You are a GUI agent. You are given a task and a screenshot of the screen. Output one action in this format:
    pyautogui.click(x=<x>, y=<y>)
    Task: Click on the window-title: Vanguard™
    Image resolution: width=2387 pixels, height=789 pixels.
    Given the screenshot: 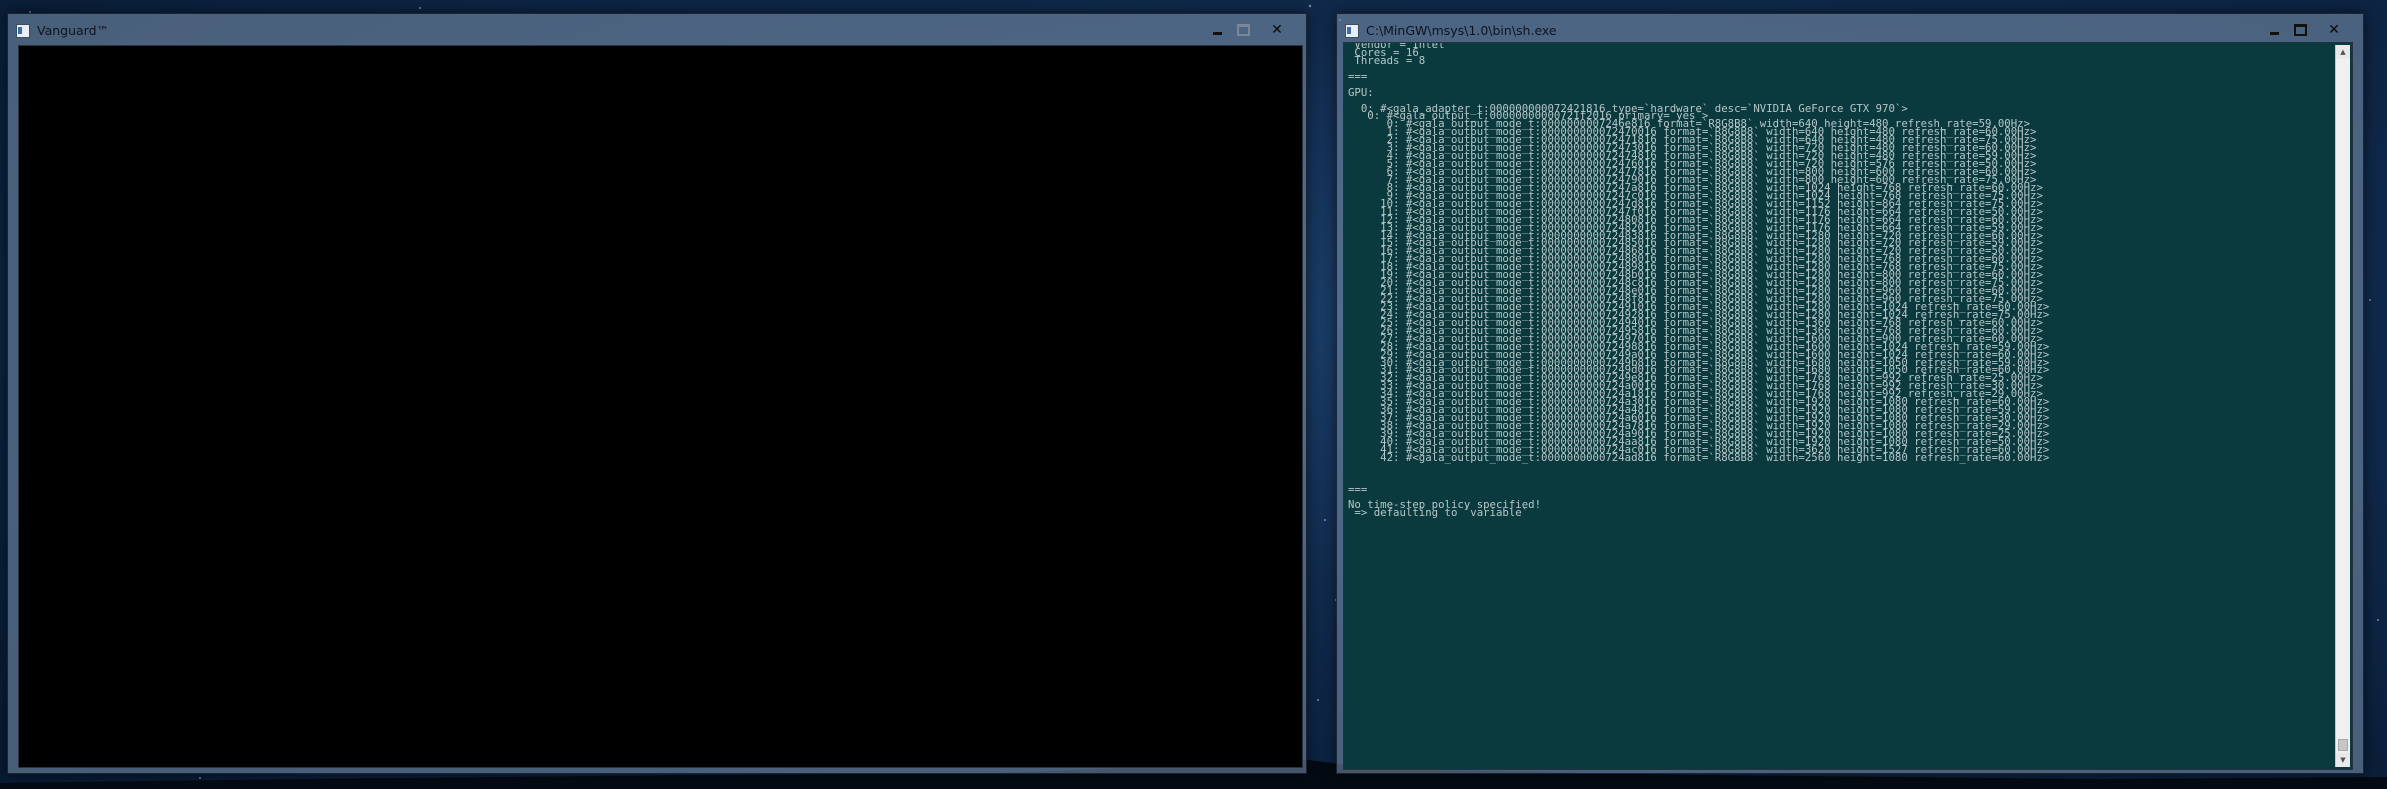 What is the action you would take?
    pyautogui.click(x=73, y=30)
    